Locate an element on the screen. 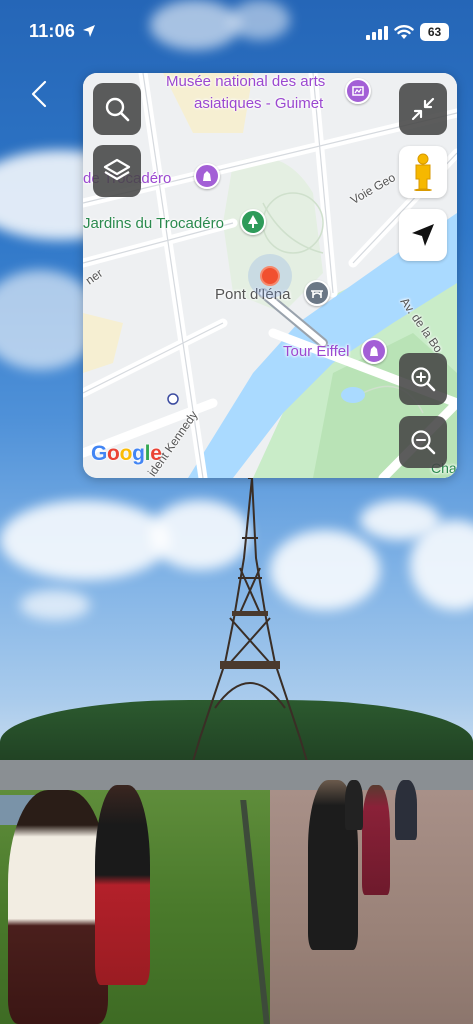 This screenshot has height=1024, width=473. map-label-tour-eiffel: Tour Eiffel is located at coordinates (316, 351).